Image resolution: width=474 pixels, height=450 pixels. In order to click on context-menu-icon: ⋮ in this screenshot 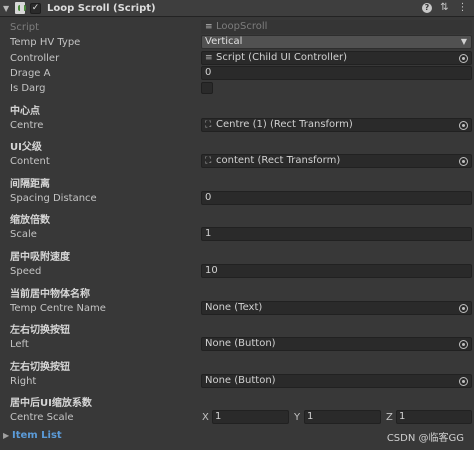, I will do `click(462, 8)`.